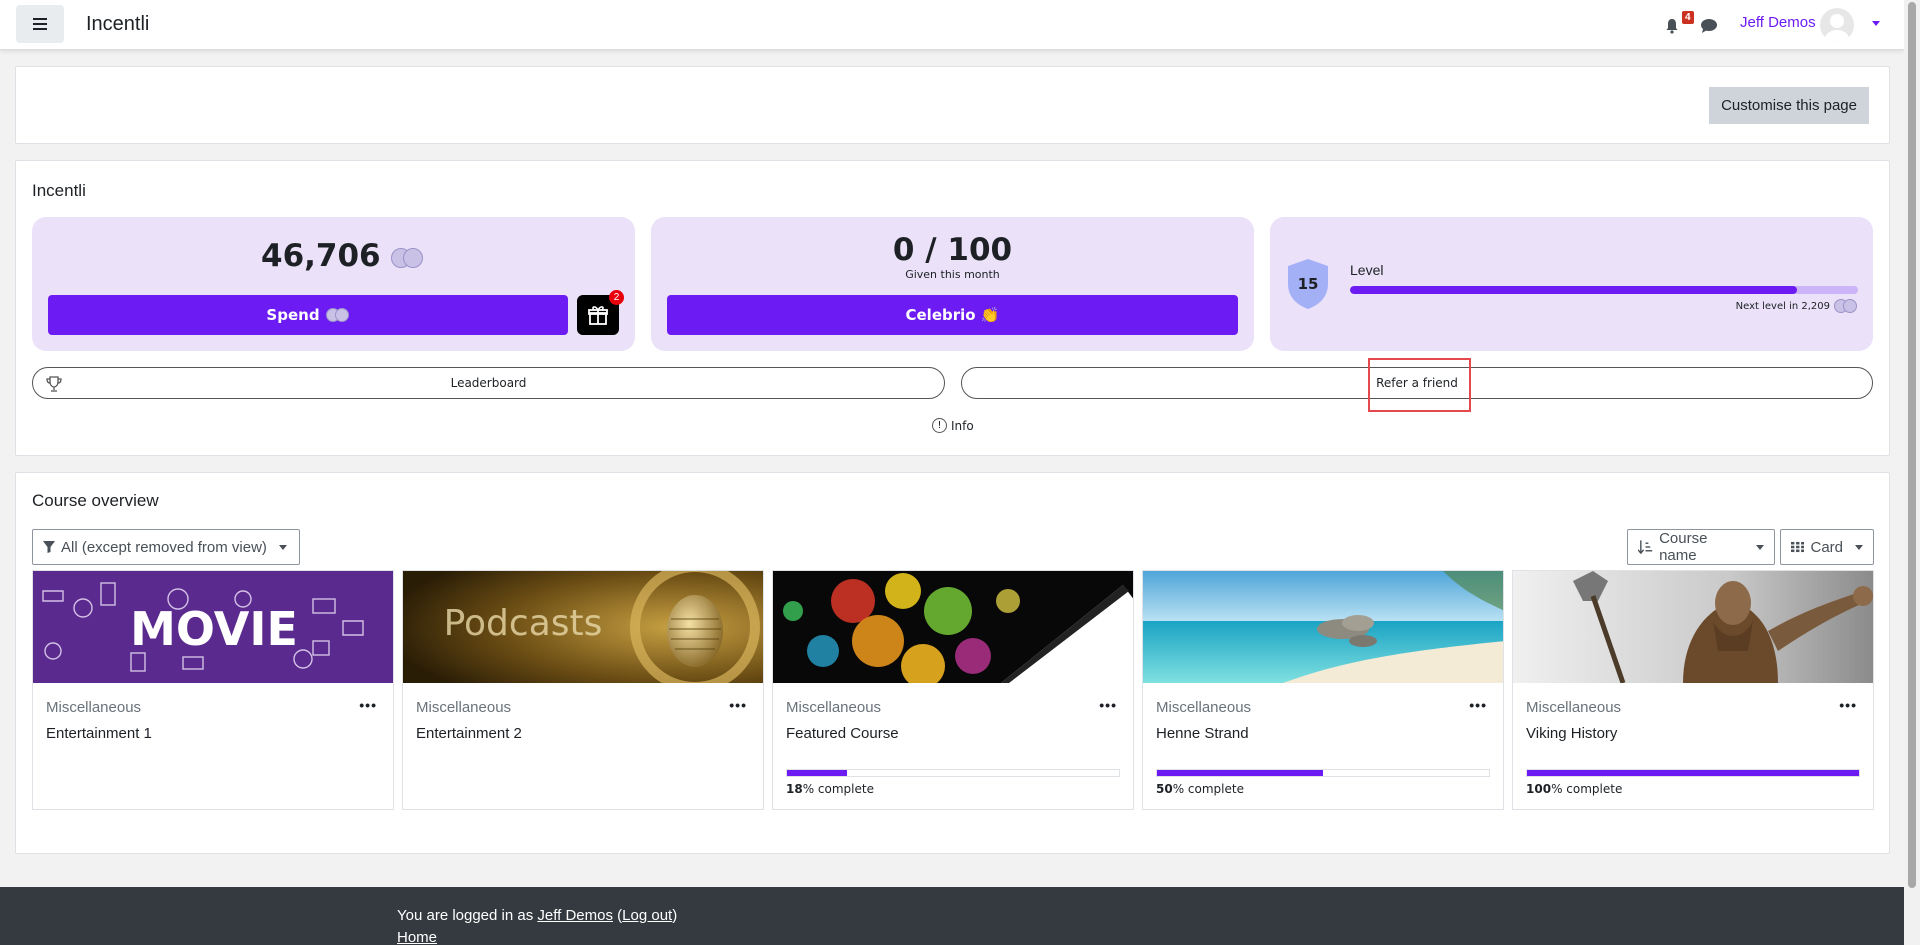 This screenshot has height=945, width=1920. I want to click on course-progress-text: 50% complete, so click(1200, 789).